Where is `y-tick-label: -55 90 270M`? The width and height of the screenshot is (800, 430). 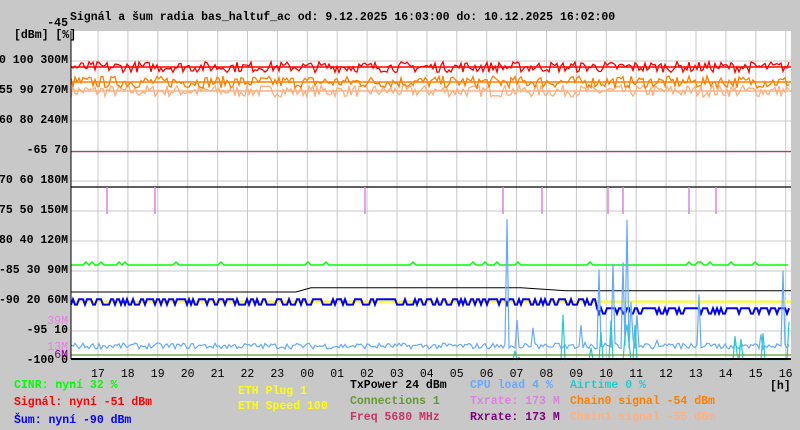
y-tick-label: -55 90 270M is located at coordinates (34, 90).